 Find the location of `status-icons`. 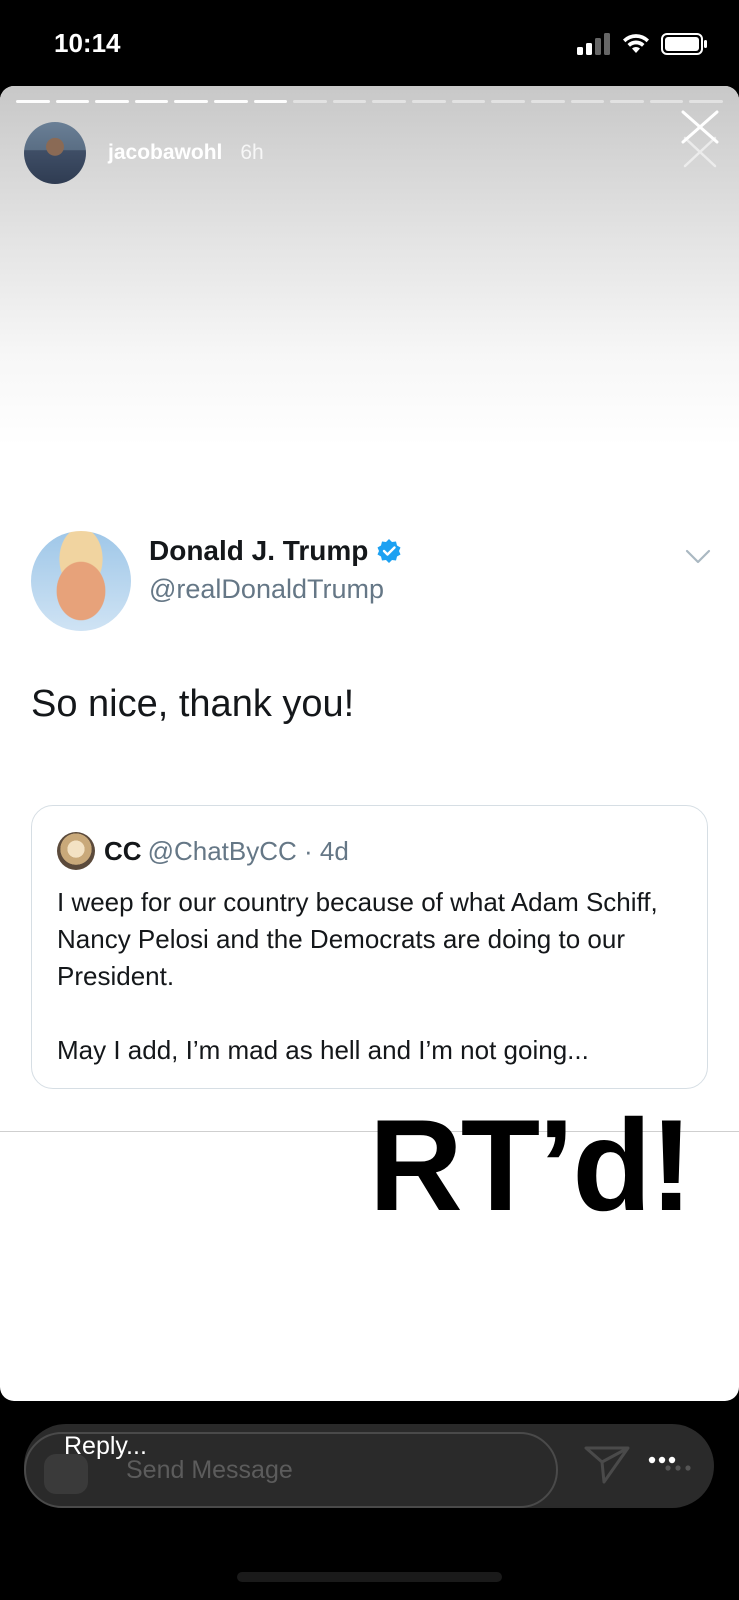

status-icons is located at coordinates (643, 44).